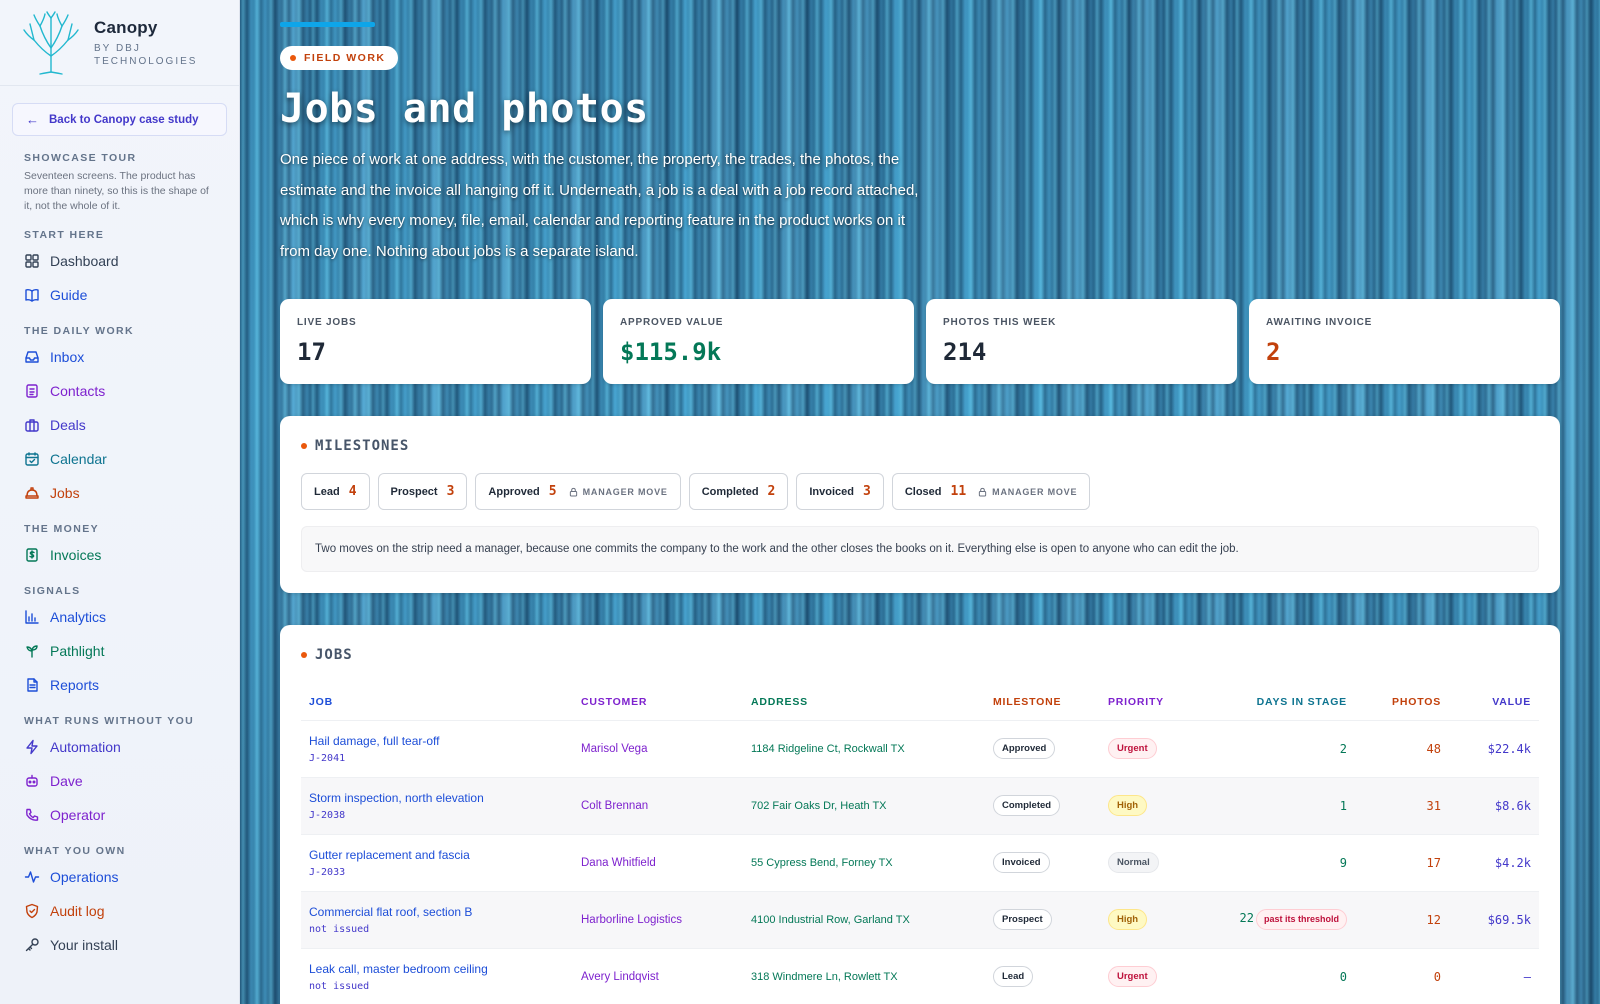  I want to click on column-header-job: JOB, so click(437, 702).